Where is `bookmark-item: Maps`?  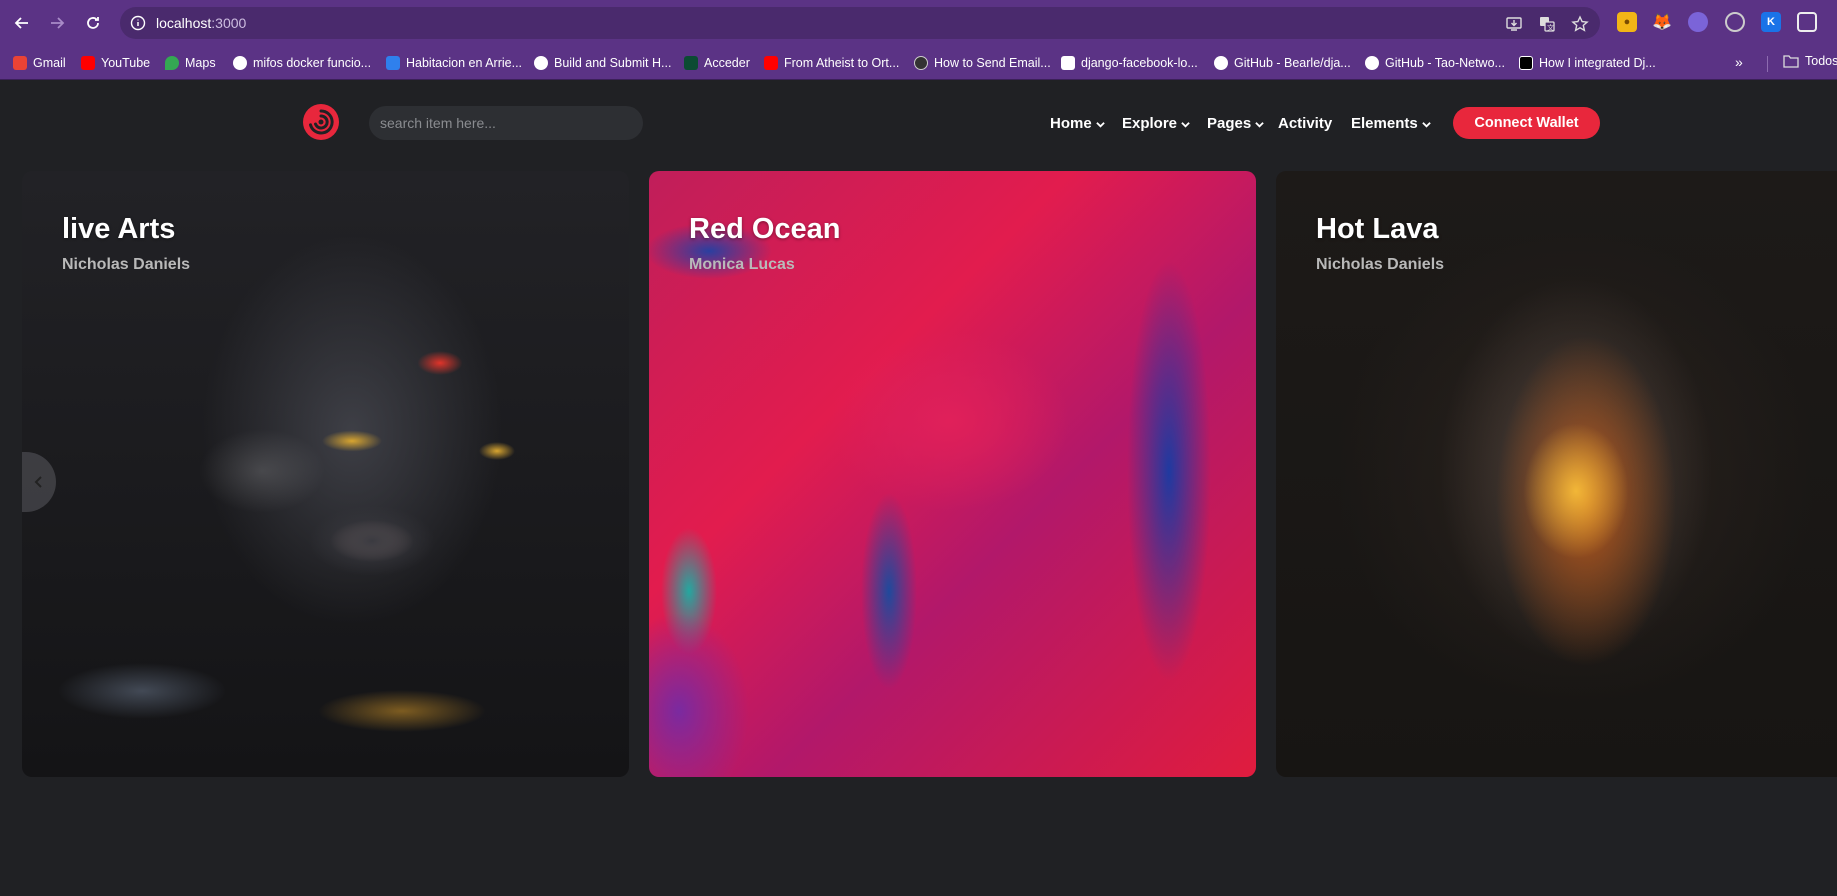
bookmark-item: Maps is located at coordinates (190, 63).